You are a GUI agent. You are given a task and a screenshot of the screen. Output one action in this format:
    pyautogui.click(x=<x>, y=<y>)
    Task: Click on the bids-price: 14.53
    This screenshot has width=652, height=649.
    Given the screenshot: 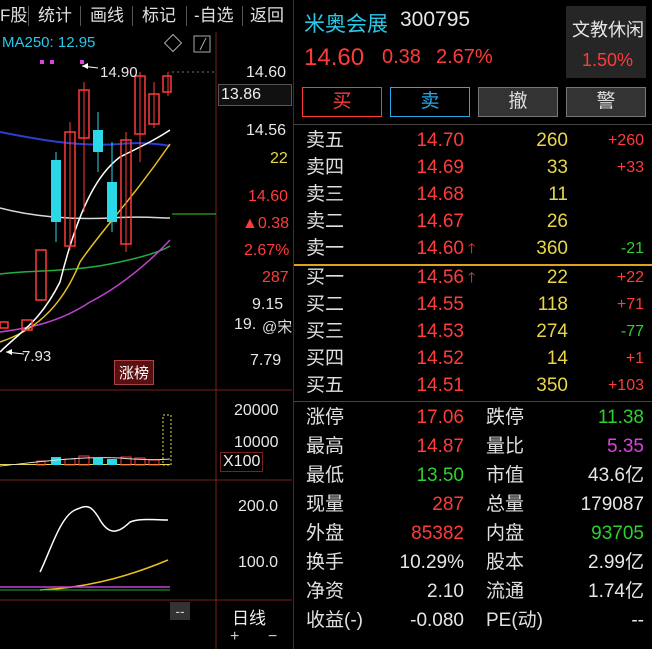 What is the action you would take?
    pyautogui.click(x=440, y=331)
    